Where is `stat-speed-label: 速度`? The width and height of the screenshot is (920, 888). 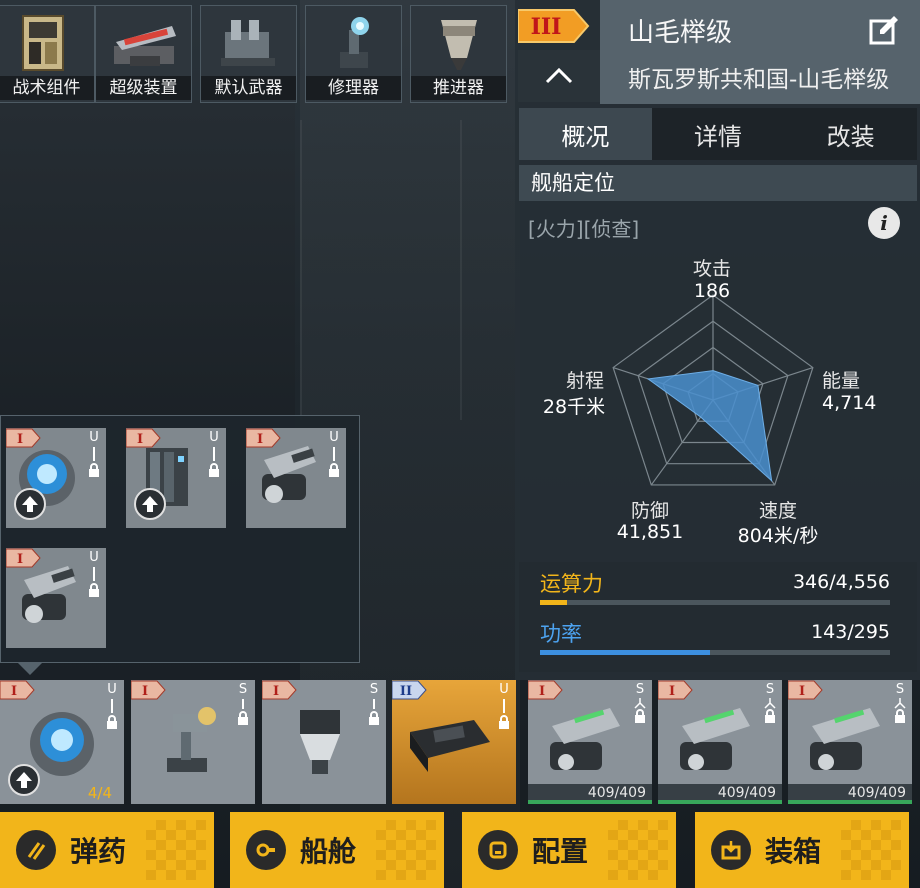 stat-speed-label: 速度 is located at coordinates (777, 511).